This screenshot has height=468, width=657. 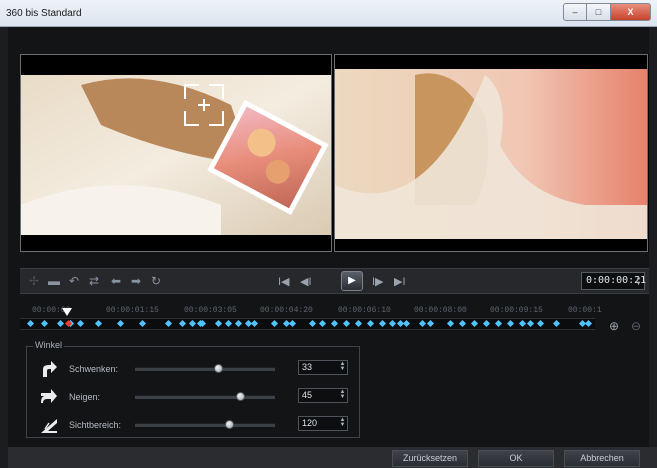 What do you see at coordinates (85, 397) in the screenshot?
I see `tilt-label: Neigen:` at bounding box center [85, 397].